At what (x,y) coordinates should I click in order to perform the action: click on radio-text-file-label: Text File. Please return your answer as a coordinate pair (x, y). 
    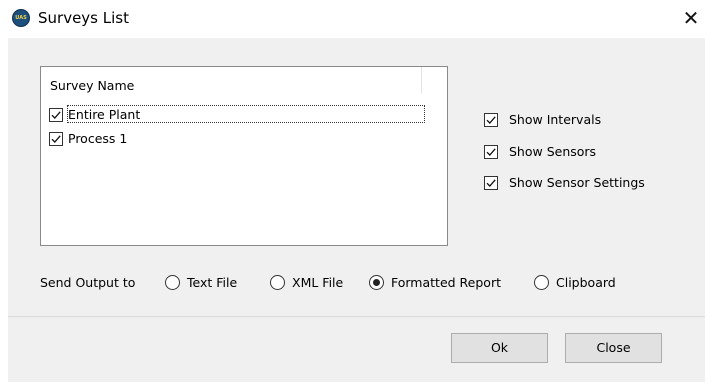
    Looking at the image, I should click on (212, 282).